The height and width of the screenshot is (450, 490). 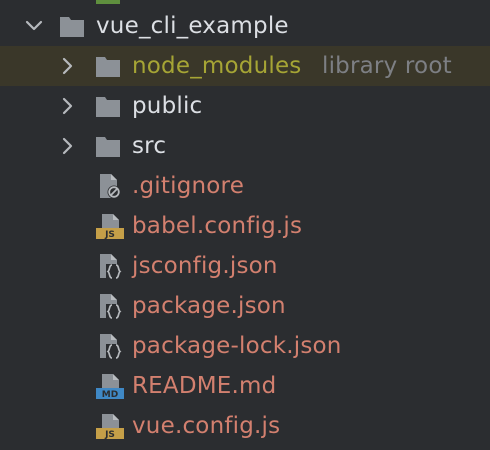 I want to click on project-name: vue_cli_example, so click(x=192, y=26).